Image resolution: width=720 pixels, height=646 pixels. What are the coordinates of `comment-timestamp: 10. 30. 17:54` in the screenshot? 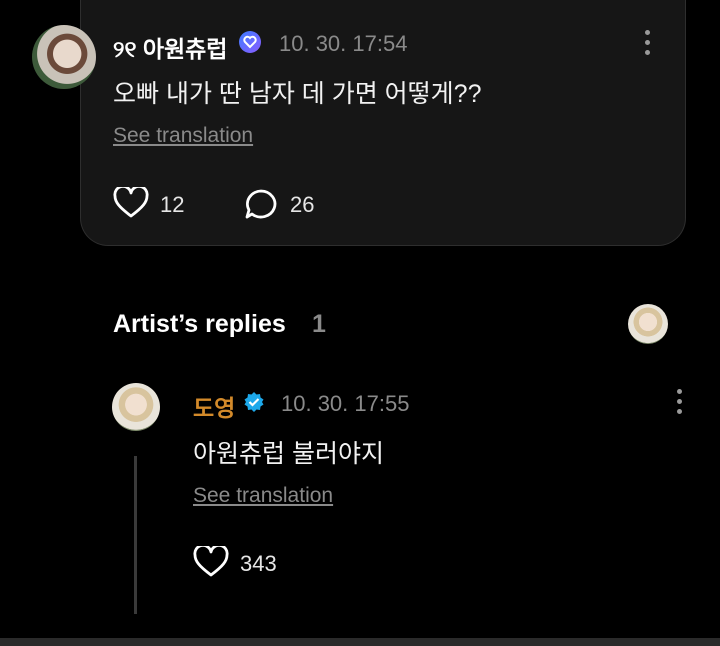 It's located at (343, 43).